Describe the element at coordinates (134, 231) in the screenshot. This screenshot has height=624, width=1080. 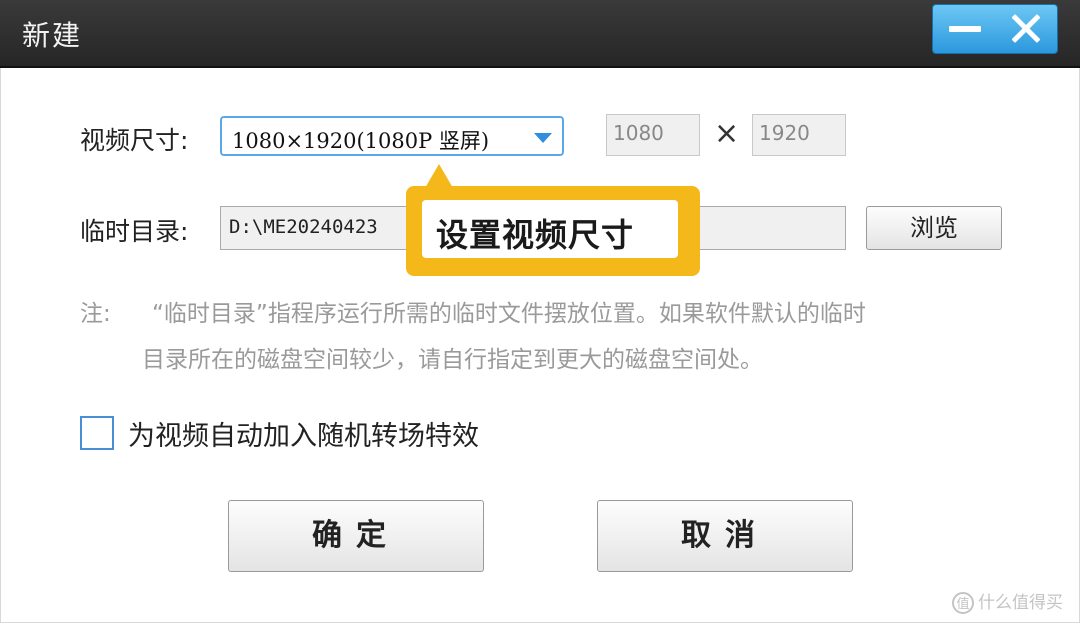
I see `temp-dir-label: 临时目录:` at that location.